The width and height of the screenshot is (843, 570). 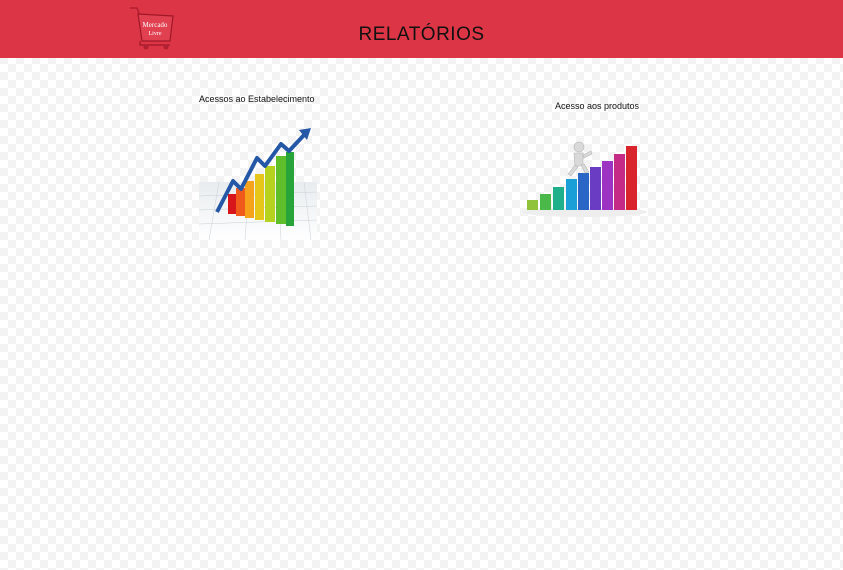 What do you see at coordinates (584, 176) in the screenshot?
I see `stair-climber-bar-chart-image` at bounding box center [584, 176].